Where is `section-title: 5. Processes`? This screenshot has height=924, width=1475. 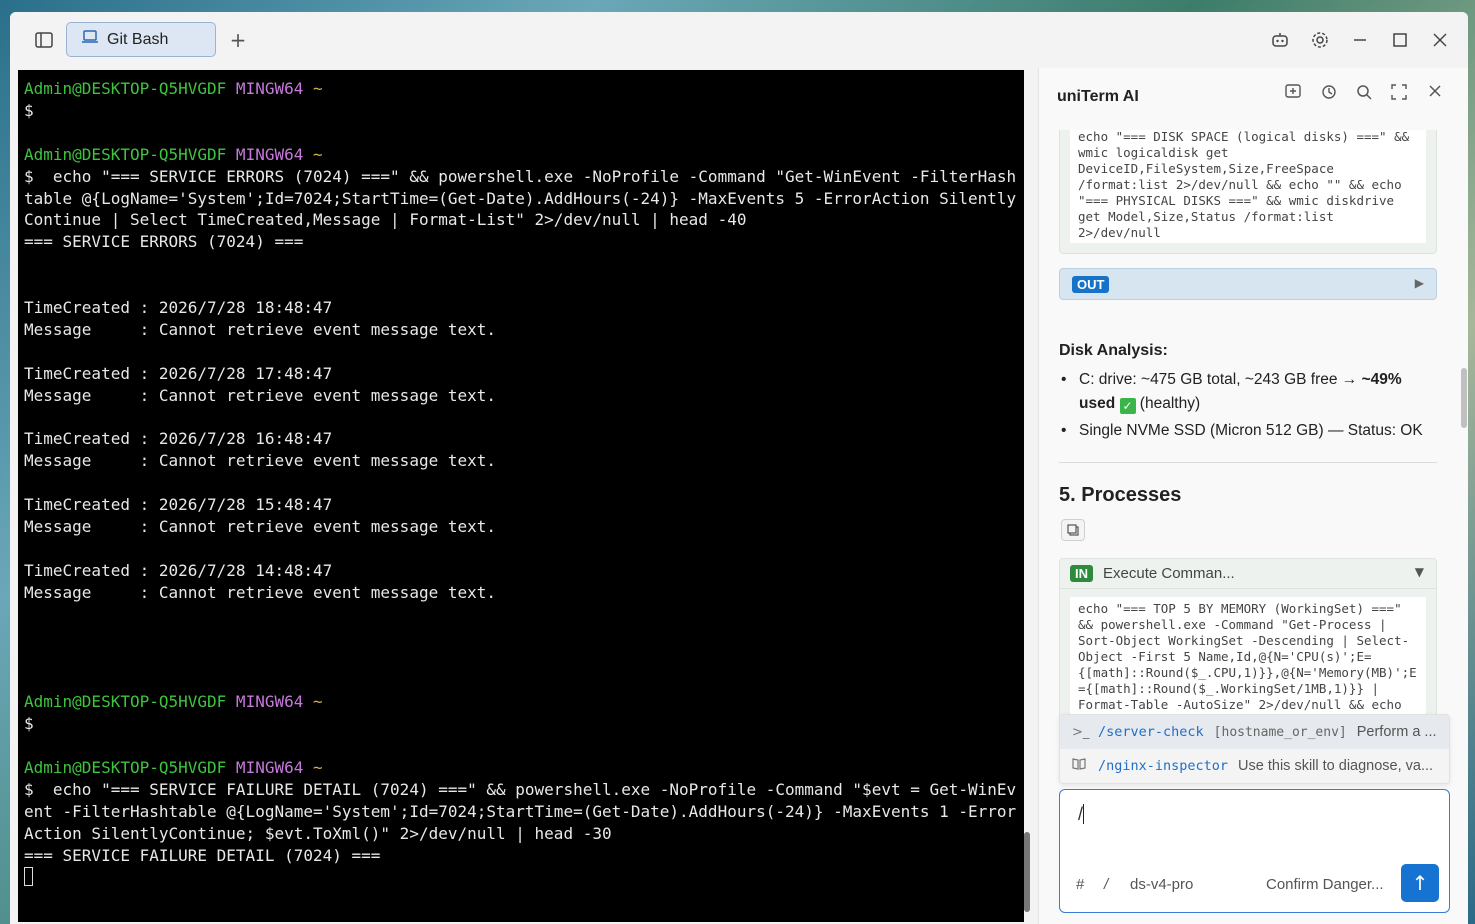 section-title: 5. Processes is located at coordinates (1120, 495).